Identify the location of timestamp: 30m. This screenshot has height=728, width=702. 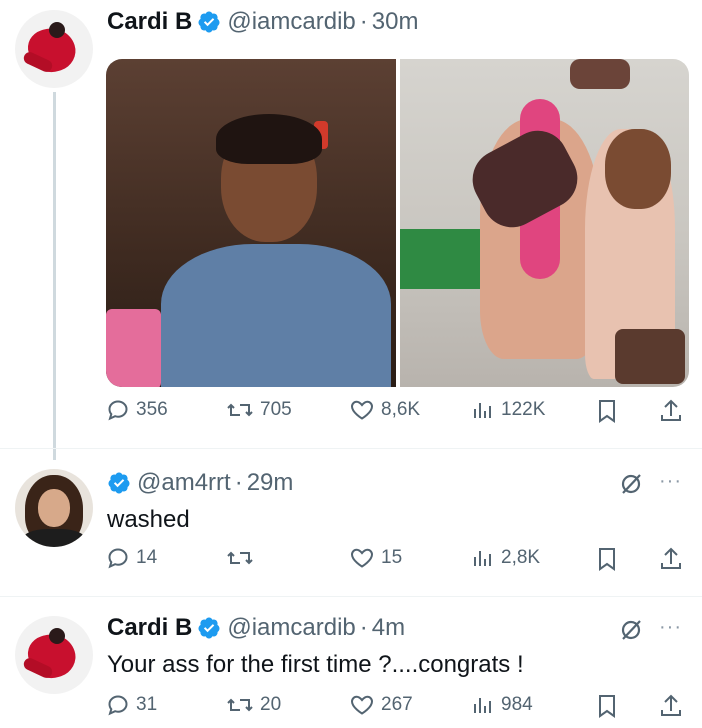
(395, 22).